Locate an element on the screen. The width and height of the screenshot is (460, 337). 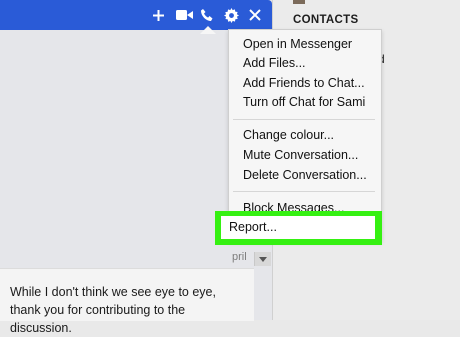
plus-icon is located at coordinates (158, 15).